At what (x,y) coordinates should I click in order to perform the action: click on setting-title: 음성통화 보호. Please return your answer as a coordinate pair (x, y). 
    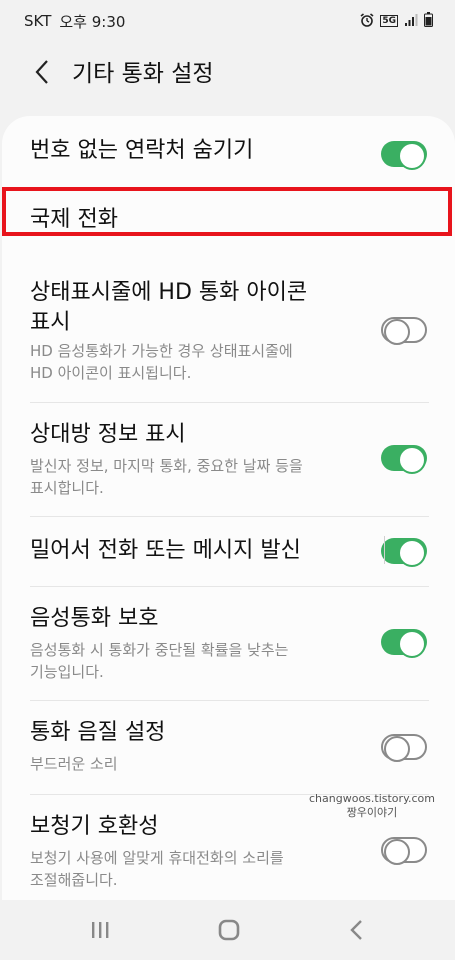
    Looking at the image, I should click on (94, 618).